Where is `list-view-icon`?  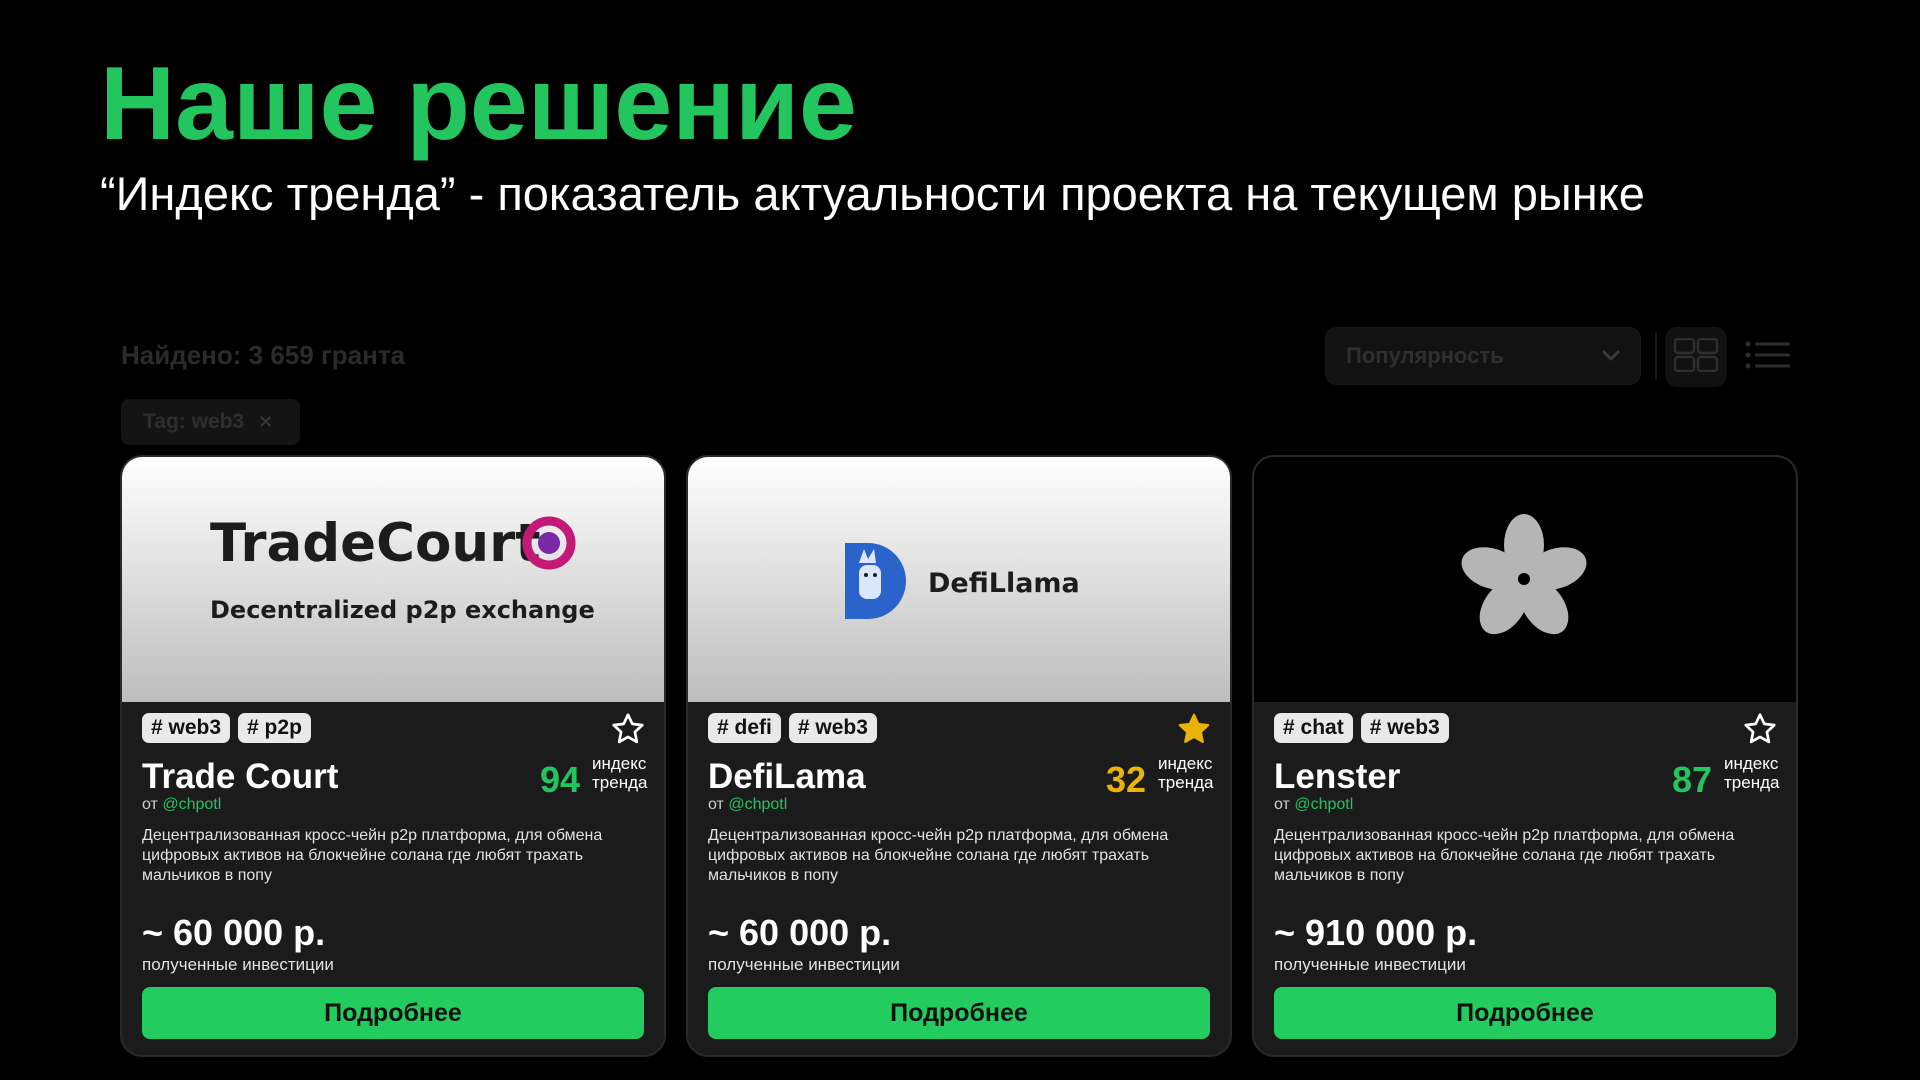 list-view-icon is located at coordinates (1768, 357).